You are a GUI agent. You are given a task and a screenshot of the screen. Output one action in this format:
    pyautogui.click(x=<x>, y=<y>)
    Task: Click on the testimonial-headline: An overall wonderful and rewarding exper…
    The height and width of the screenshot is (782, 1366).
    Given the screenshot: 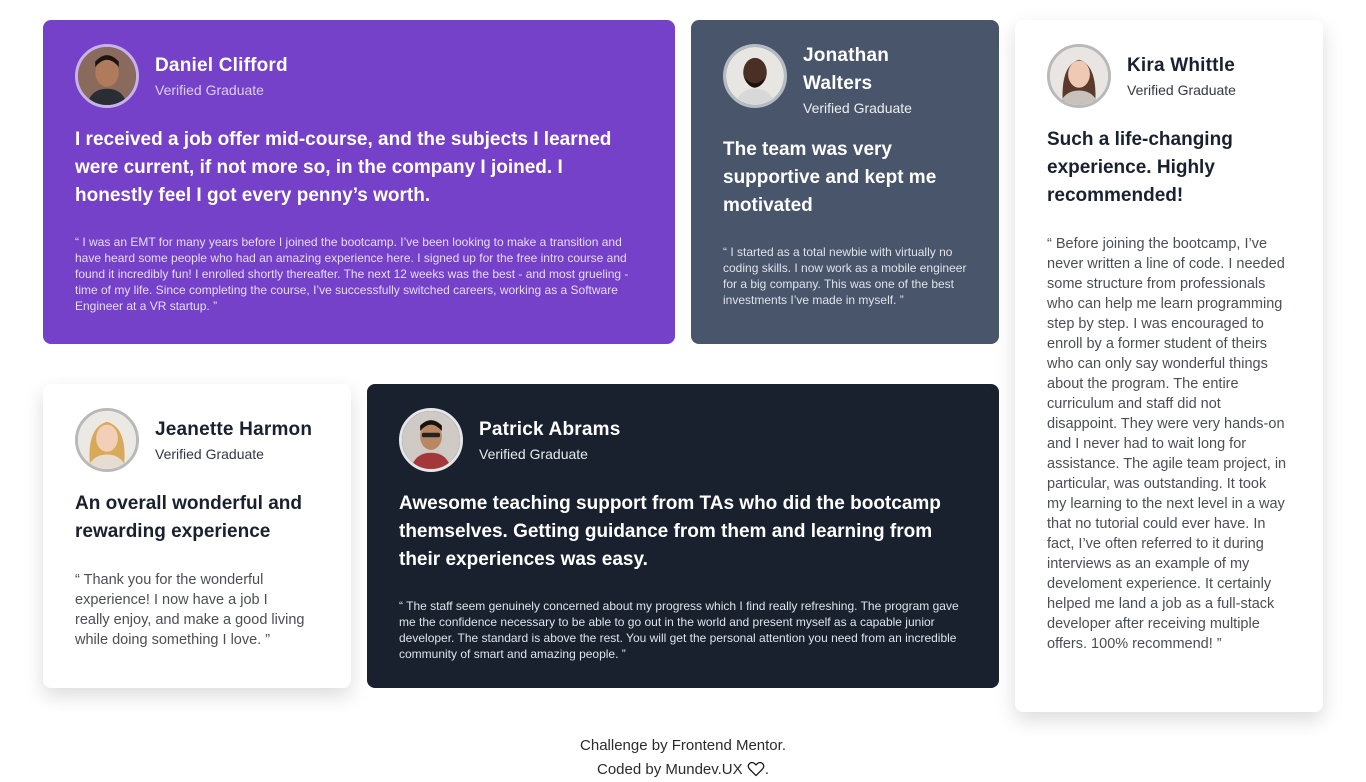 What is the action you would take?
    pyautogui.click(x=188, y=517)
    